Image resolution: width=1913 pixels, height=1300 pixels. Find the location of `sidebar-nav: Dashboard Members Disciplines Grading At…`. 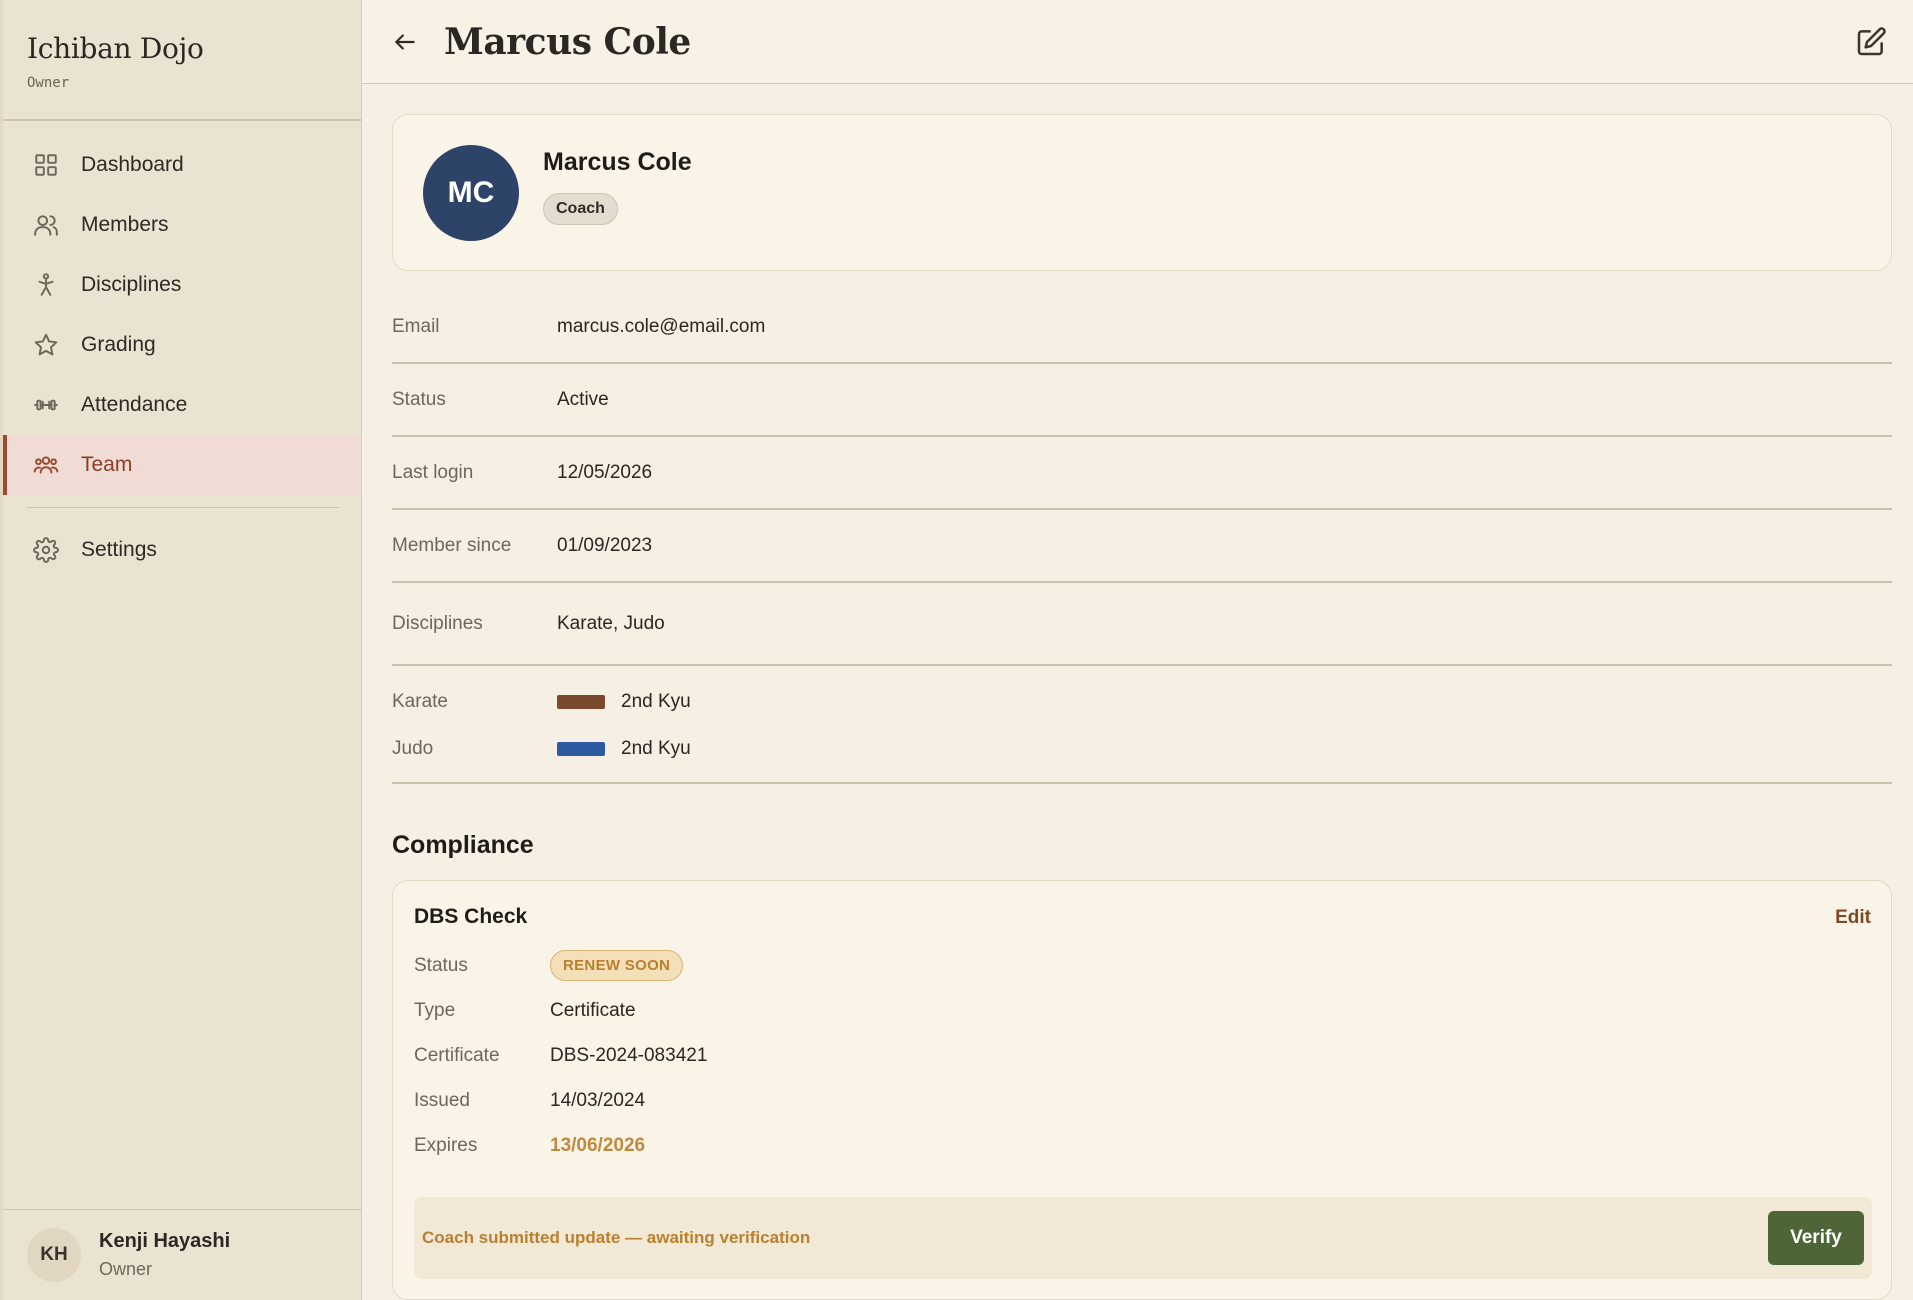

sidebar-nav: Dashboard Members Disciplines Grading At… is located at coordinates (182, 350).